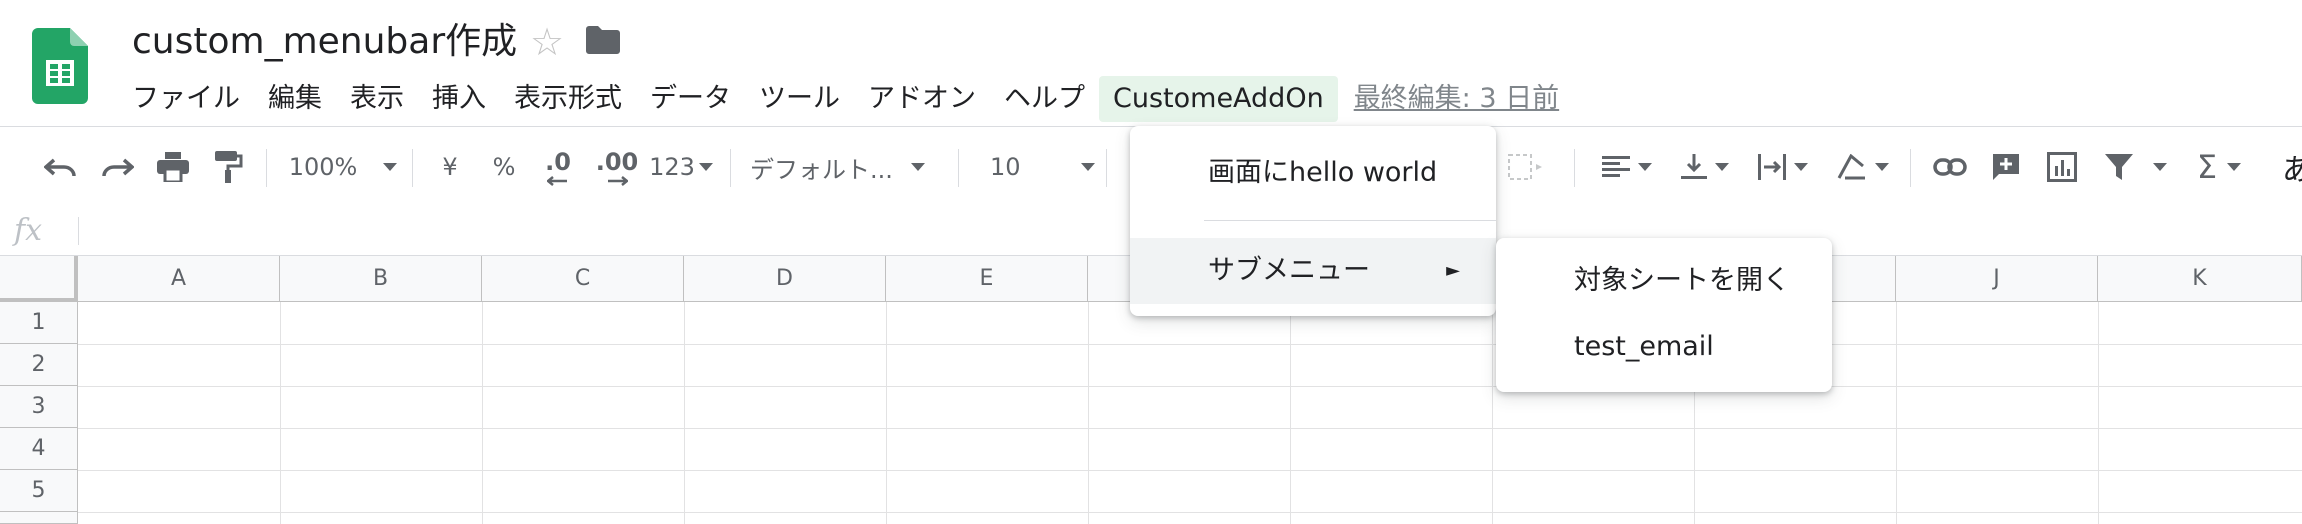 Image resolution: width=2302 pixels, height=524 pixels. What do you see at coordinates (39, 407) in the screenshot?
I see `row-header: 3` at bounding box center [39, 407].